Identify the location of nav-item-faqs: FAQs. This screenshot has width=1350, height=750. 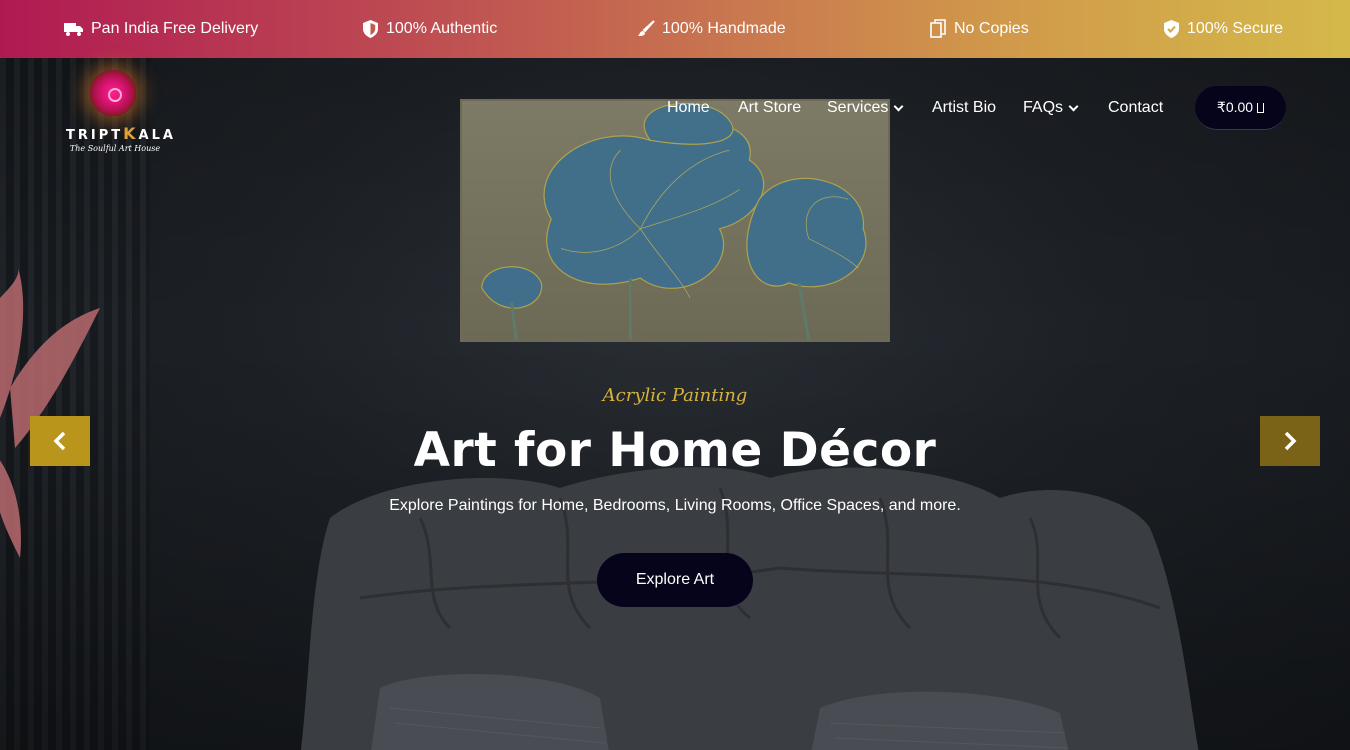
(1051, 108).